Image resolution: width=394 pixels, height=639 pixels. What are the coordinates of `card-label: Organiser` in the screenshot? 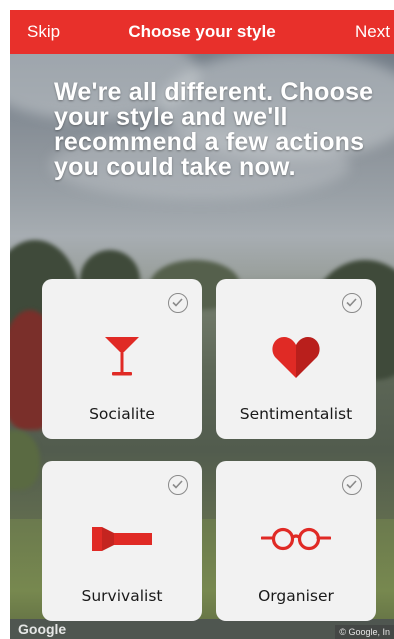 It's located at (296, 596).